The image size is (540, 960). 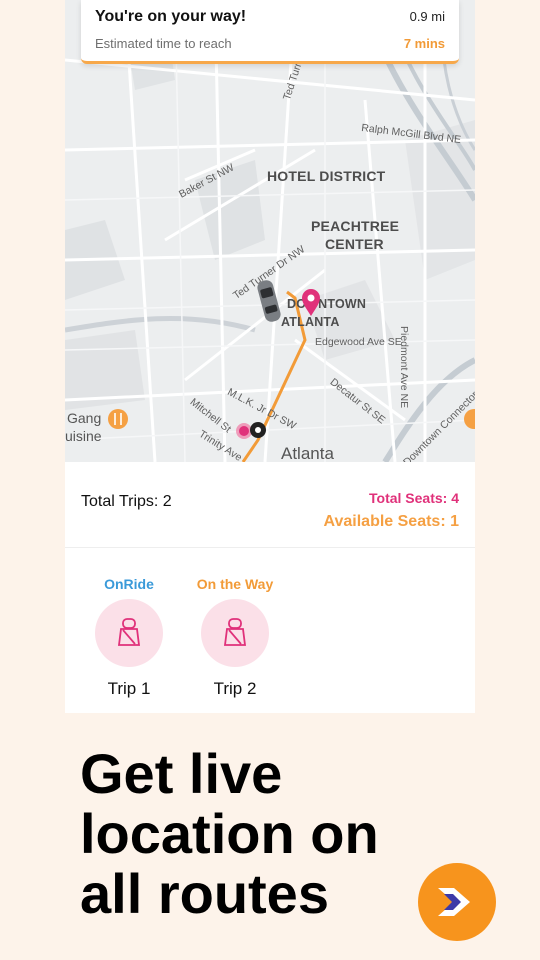 I want to click on destination-pin-icon, so click(x=311, y=303).